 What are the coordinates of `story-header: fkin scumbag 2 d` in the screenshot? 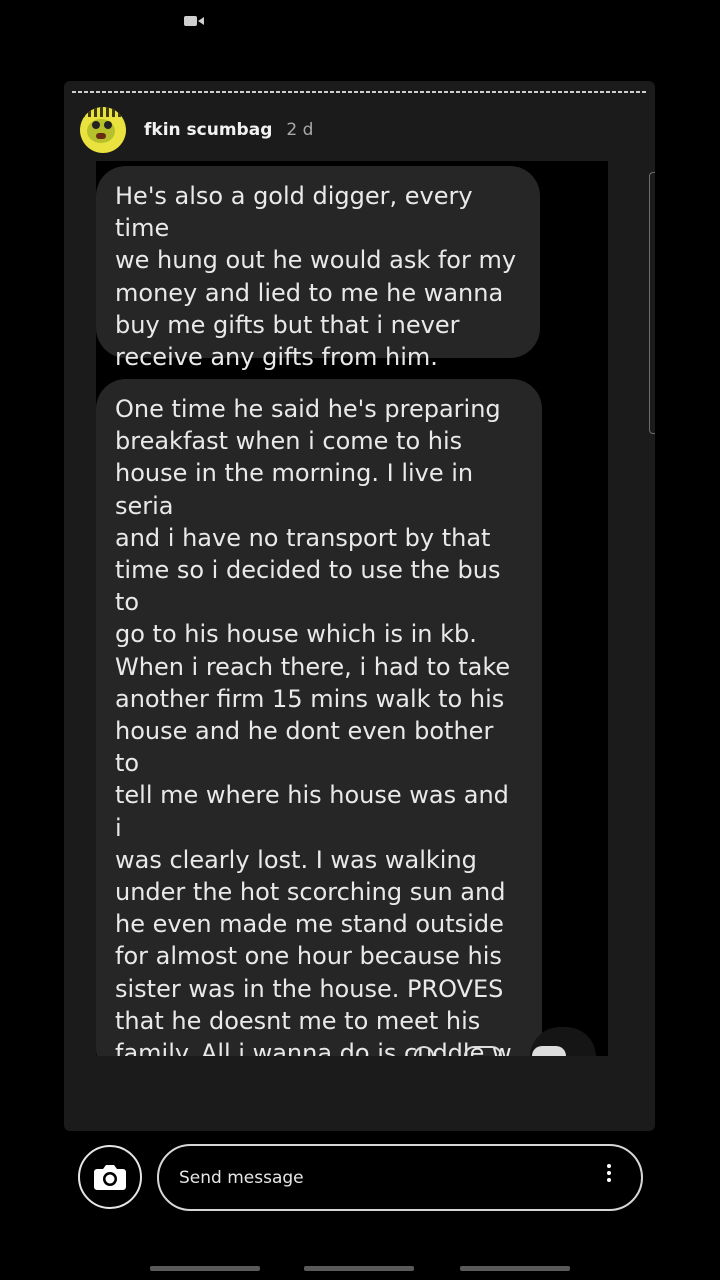 It's located at (196, 130).